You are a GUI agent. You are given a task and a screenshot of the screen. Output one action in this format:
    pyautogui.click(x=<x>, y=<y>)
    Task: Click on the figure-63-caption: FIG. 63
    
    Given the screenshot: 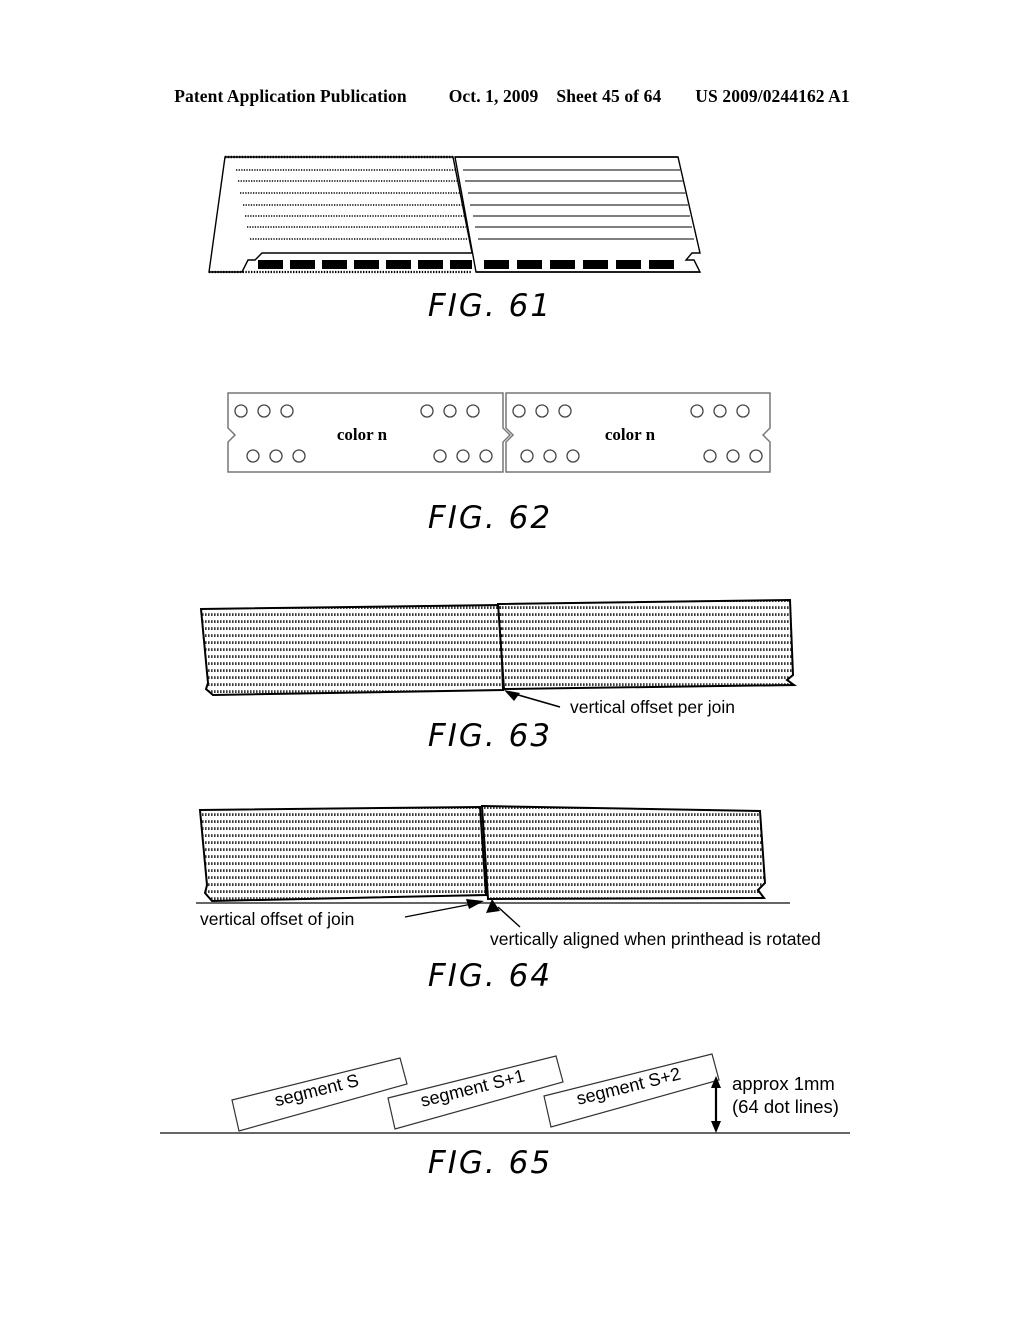 What is the action you would take?
    pyautogui.click(x=490, y=736)
    